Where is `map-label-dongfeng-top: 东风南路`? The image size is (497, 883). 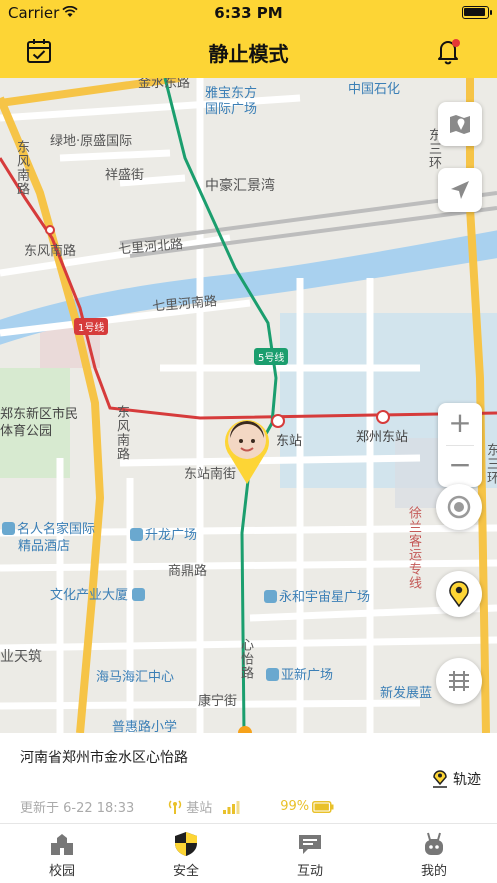
map-label-dongfeng-top: 东风南路 is located at coordinates (21, 168).